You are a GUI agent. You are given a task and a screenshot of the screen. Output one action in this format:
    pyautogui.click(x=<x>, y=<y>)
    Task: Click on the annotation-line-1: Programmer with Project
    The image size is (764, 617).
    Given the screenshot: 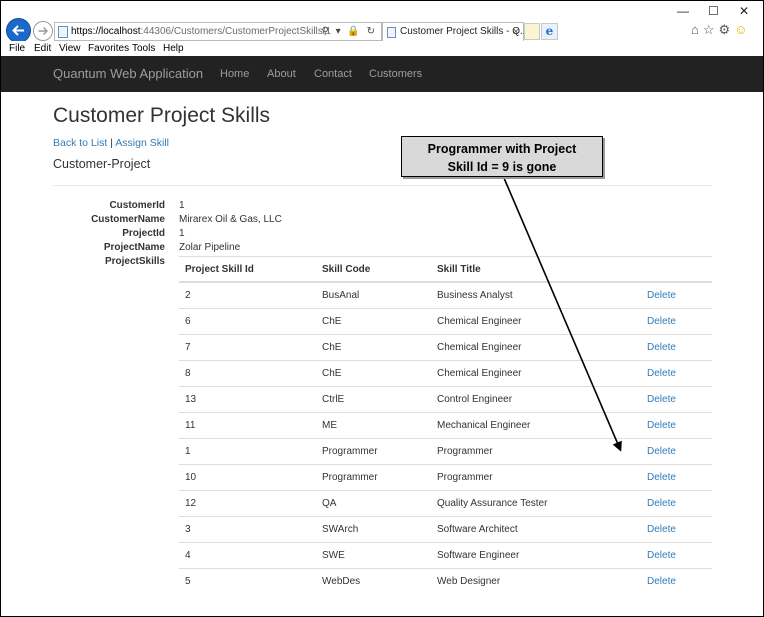 What is the action you would take?
    pyautogui.click(x=502, y=149)
    